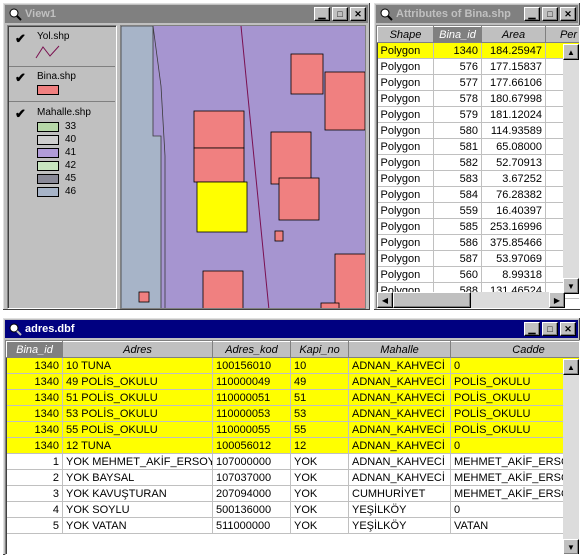 The width and height of the screenshot is (581, 556). What do you see at coordinates (322, 14) in the screenshot?
I see `minimize-button: ▁` at bounding box center [322, 14].